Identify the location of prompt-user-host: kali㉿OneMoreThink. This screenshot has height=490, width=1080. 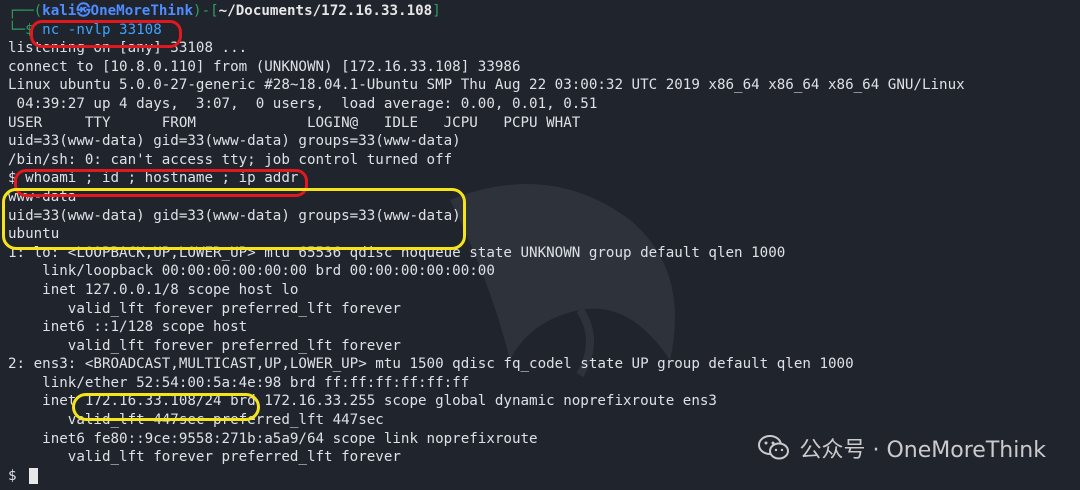
(118, 11).